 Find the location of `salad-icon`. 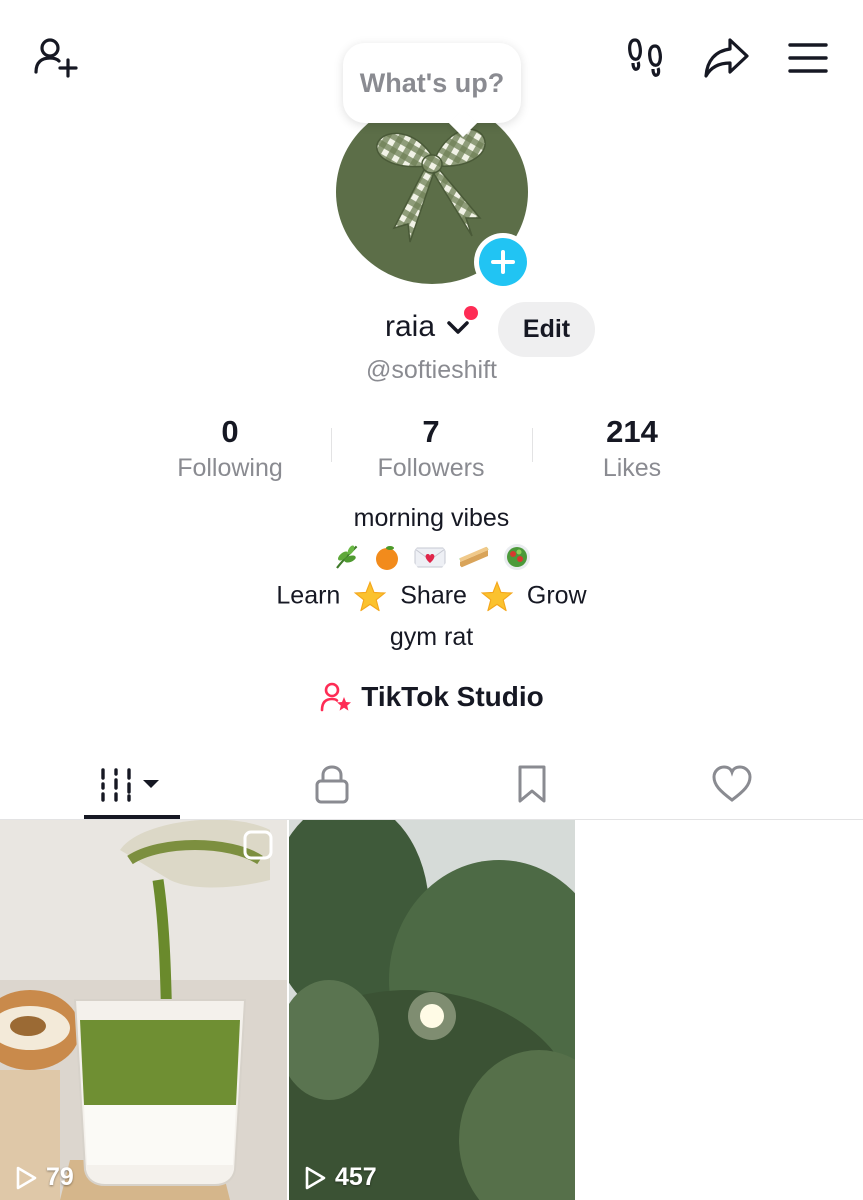

salad-icon is located at coordinates (517, 557).